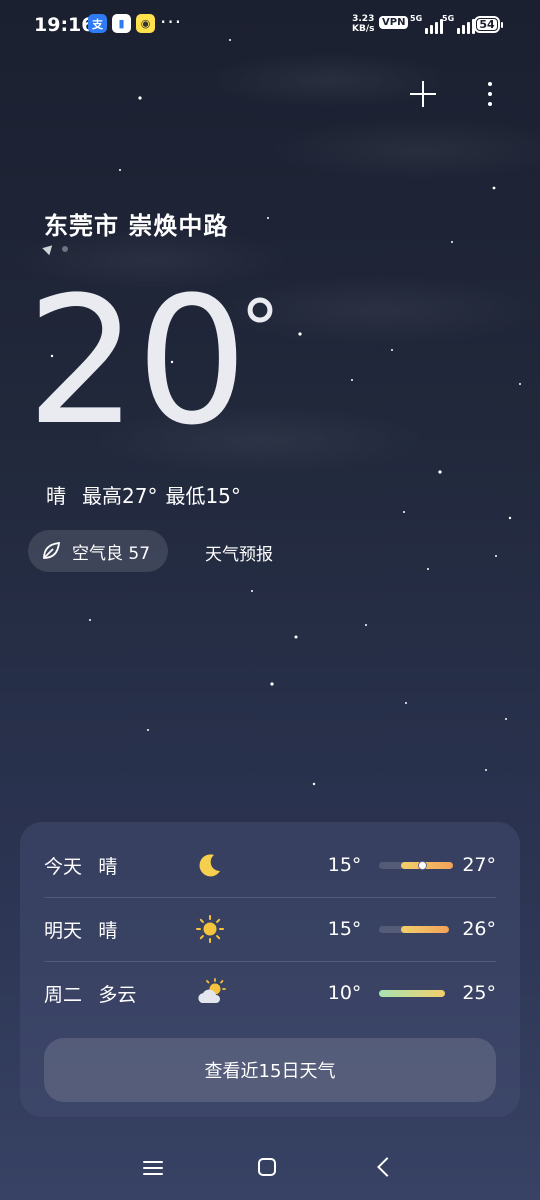 The width and height of the screenshot is (540, 1200). What do you see at coordinates (97, 23) in the screenshot?
I see `alipay-app-icon: 支` at bounding box center [97, 23].